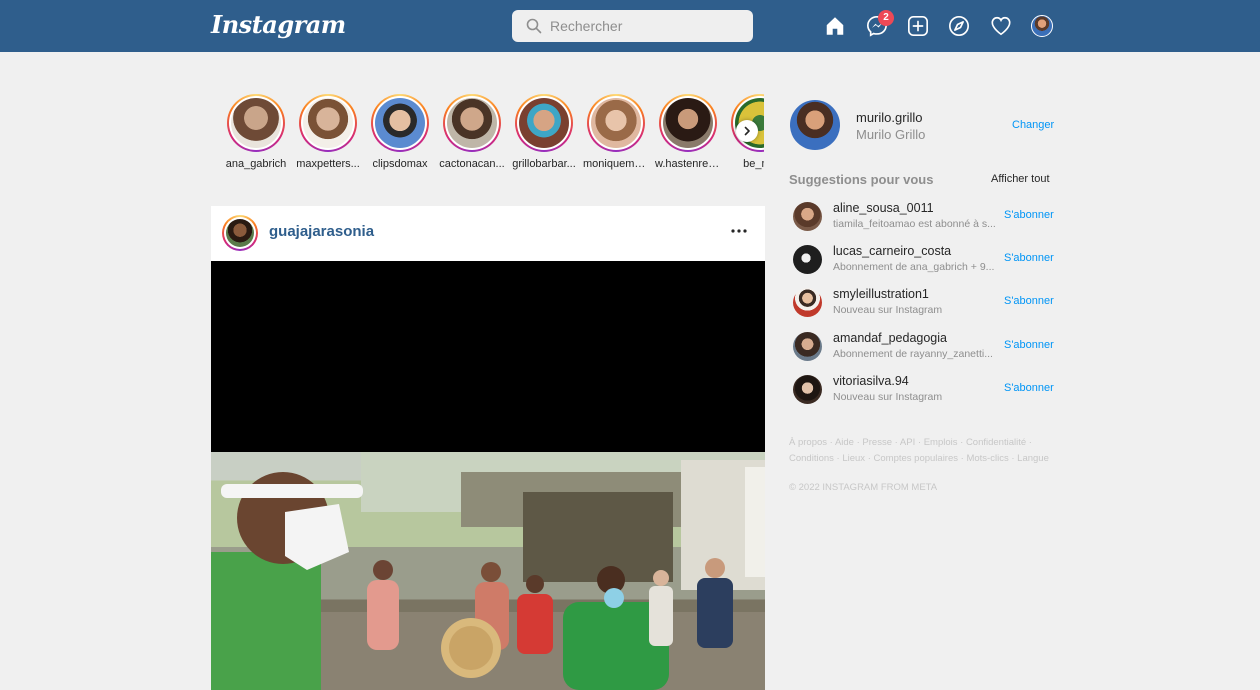 The height and width of the screenshot is (690, 1260). I want to click on suggestion-username: vitoriasilva.94, so click(871, 381).